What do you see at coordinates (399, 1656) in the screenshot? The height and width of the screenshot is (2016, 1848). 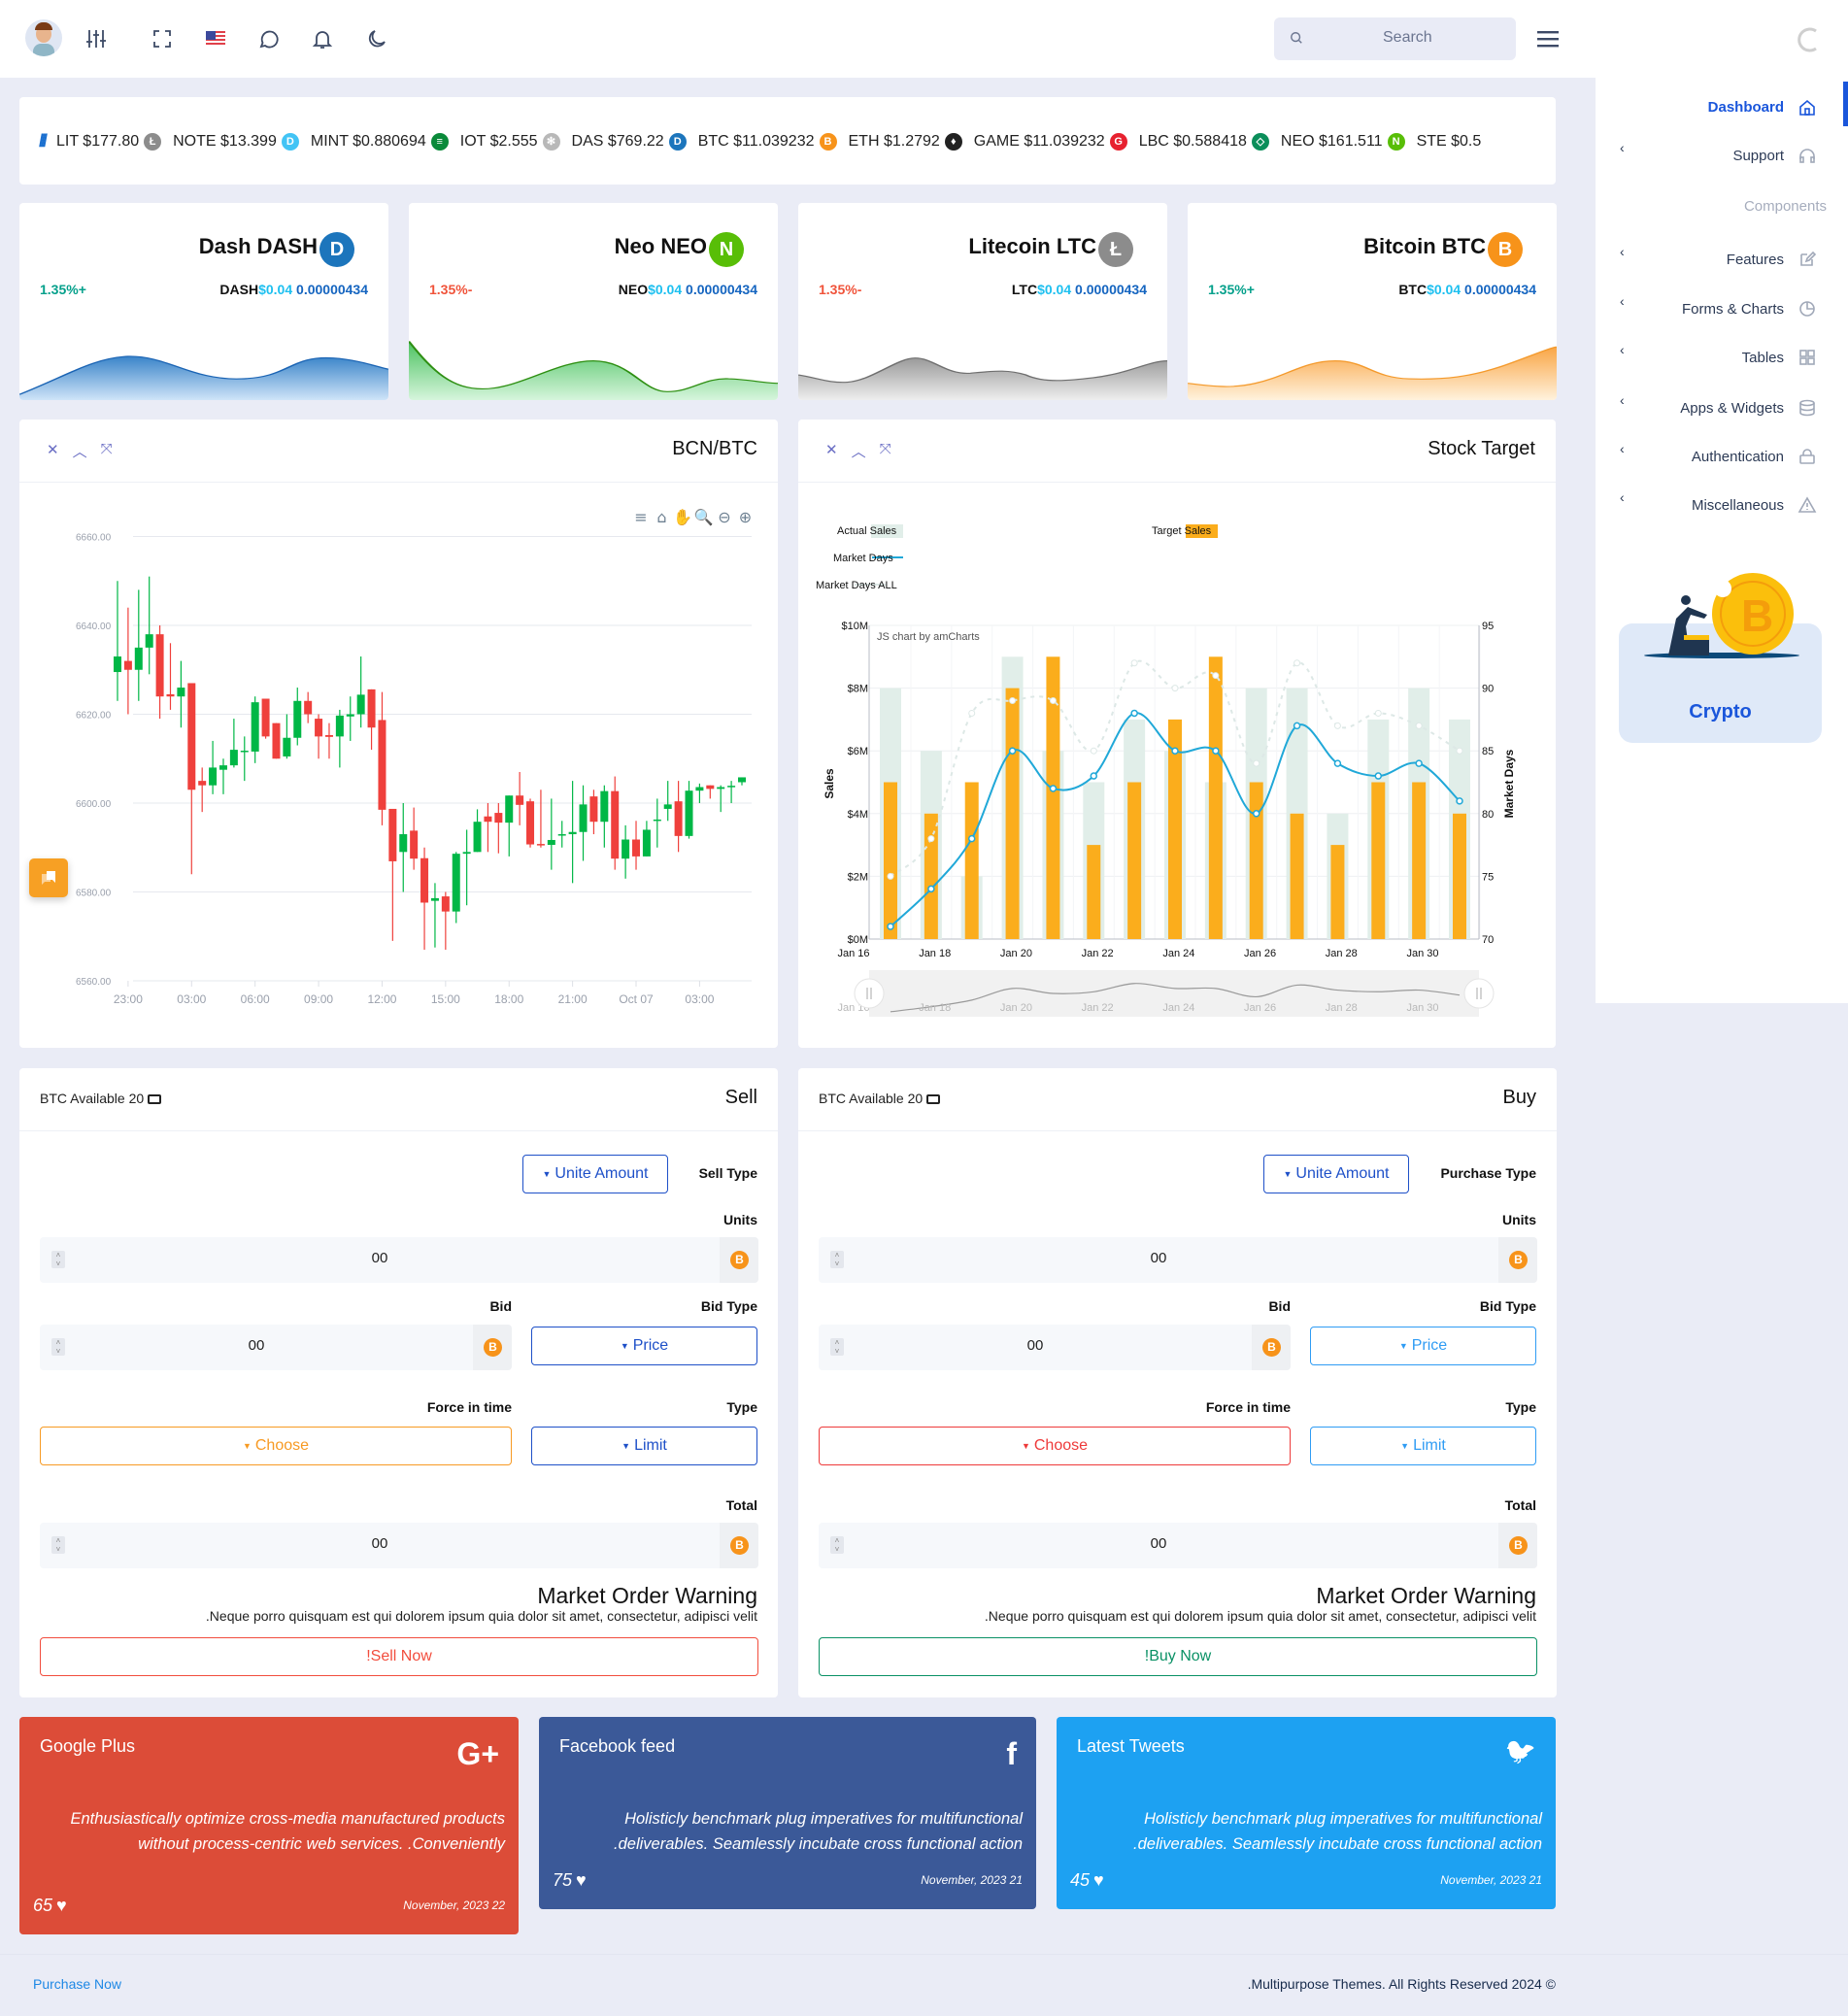 I see `sell-now-button: !Sell Now` at bounding box center [399, 1656].